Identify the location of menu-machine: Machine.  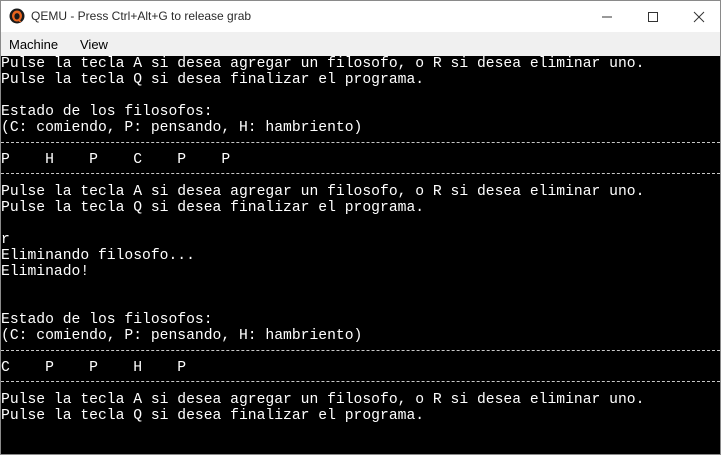
(33, 44).